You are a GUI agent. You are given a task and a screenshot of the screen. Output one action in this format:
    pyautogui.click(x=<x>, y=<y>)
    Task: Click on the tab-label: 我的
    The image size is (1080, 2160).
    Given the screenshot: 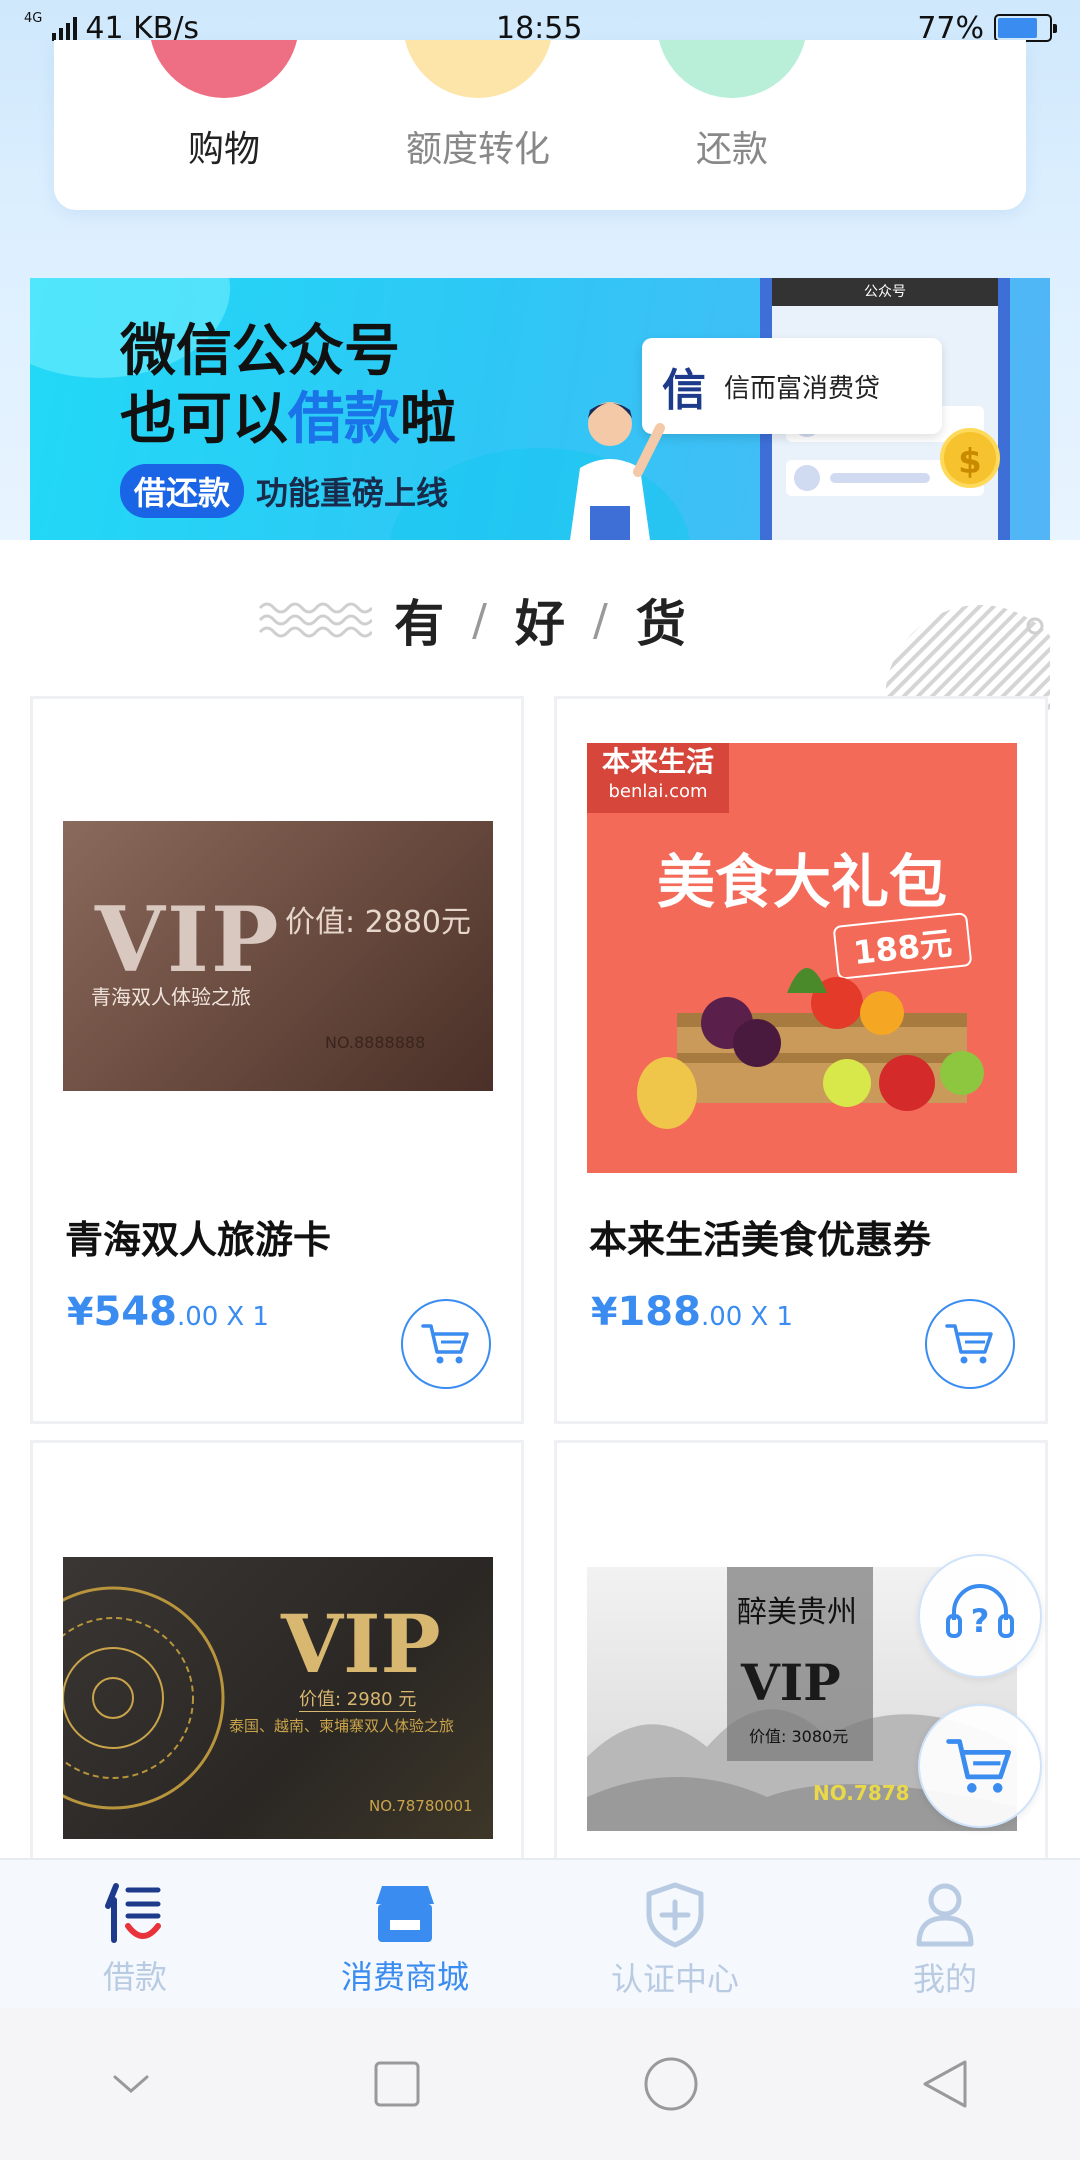 What is the action you would take?
    pyautogui.click(x=944, y=1979)
    